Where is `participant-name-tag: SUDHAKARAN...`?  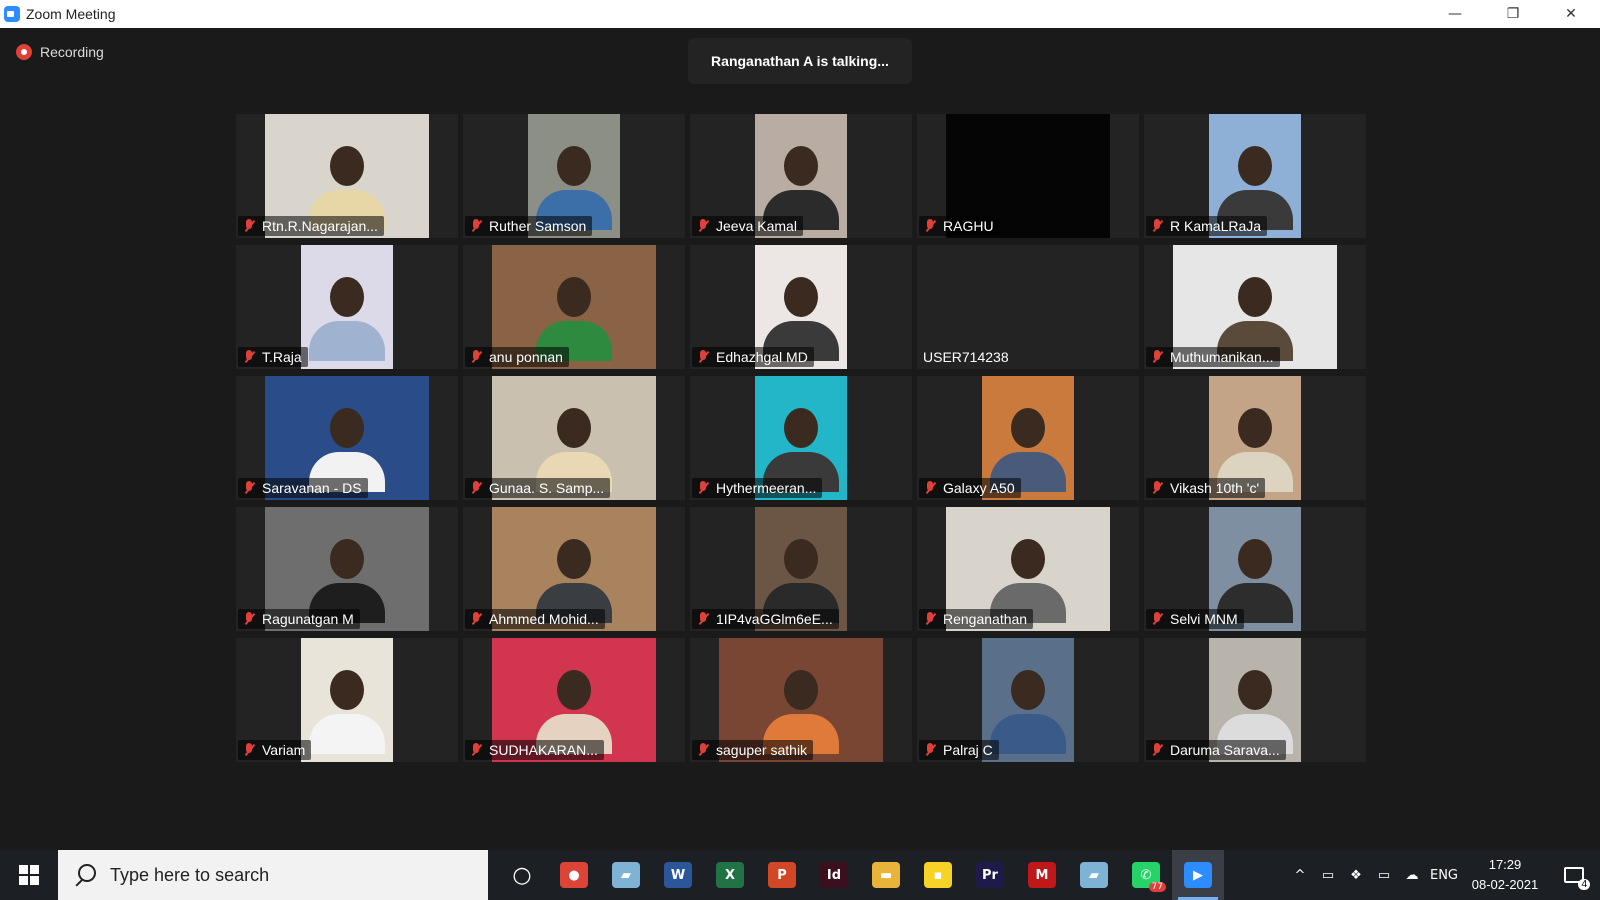 participant-name-tag: SUDHAKARAN... is located at coordinates (534, 750).